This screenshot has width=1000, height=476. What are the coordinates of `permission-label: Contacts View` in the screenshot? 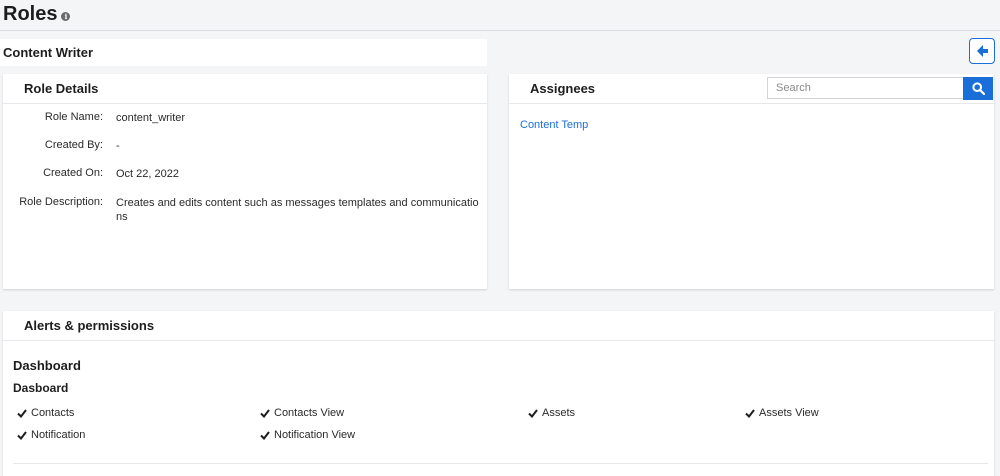 It's located at (309, 413).